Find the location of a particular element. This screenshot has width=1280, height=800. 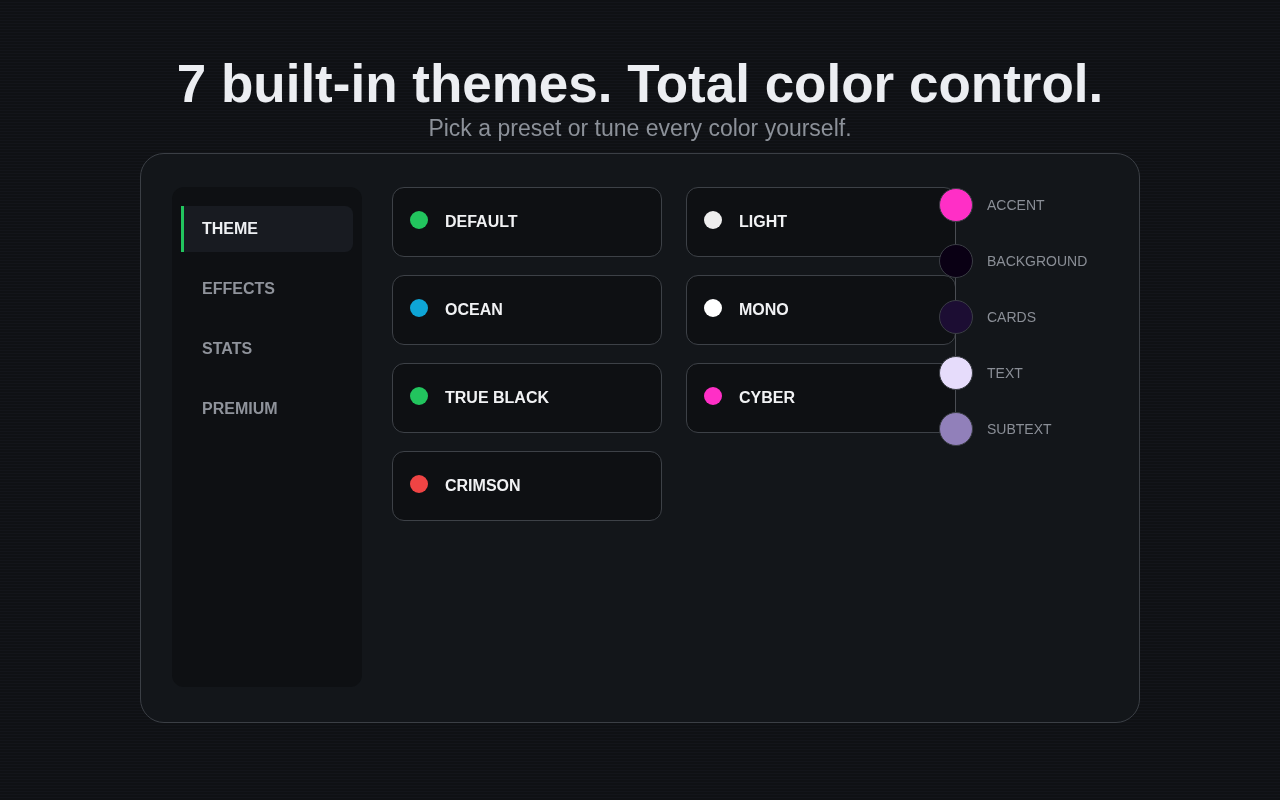

color-label: BACKGROUND is located at coordinates (1037, 261).